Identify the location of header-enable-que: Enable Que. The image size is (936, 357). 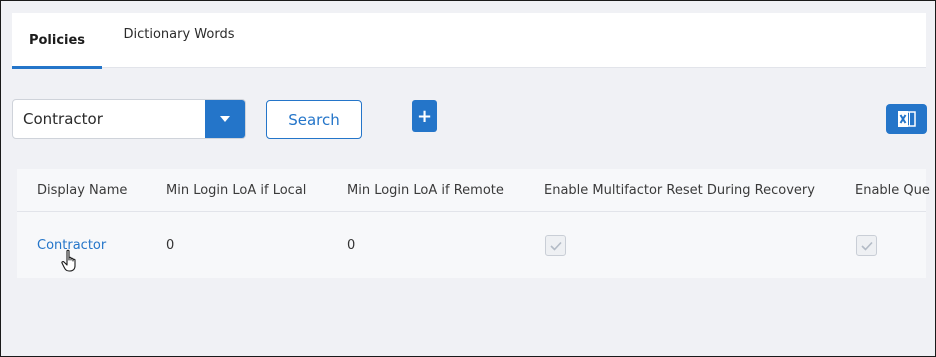
(892, 190).